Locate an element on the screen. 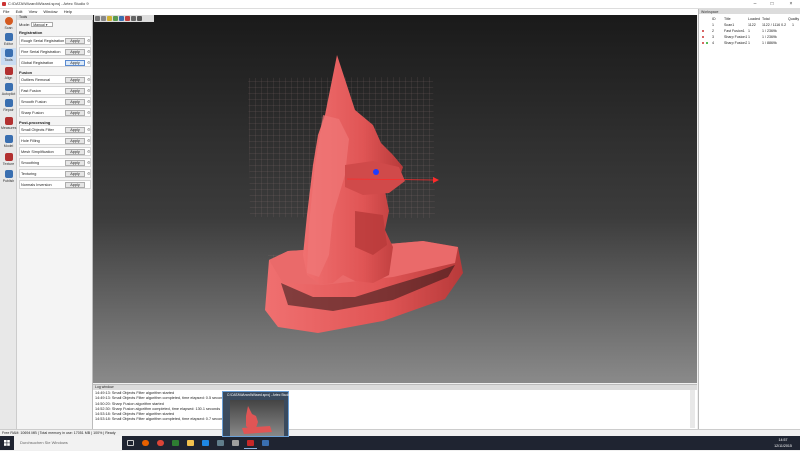 This screenshot has width=800, height=451. color-mode-icon is located at coordinates (127, 18).